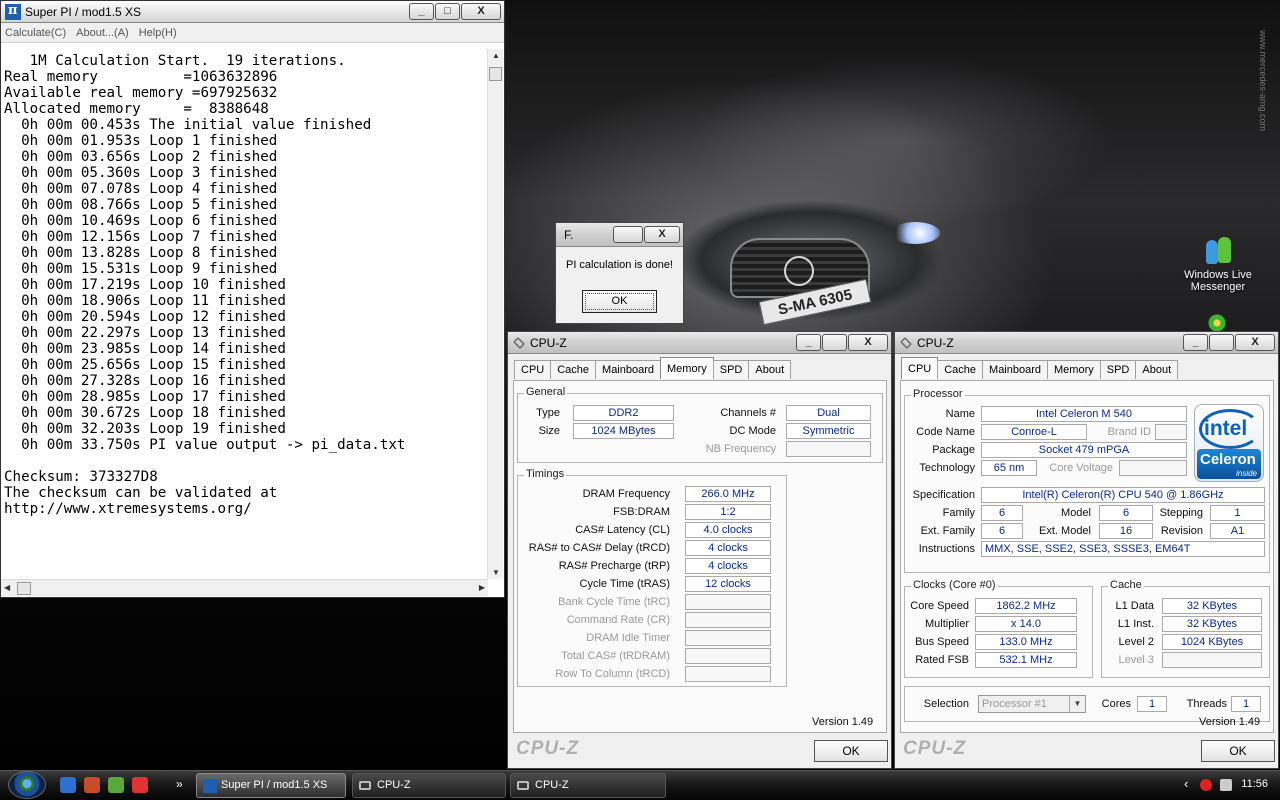 The height and width of the screenshot is (800, 1280). Describe the element at coordinates (495, 314) in the screenshot. I see `vertical-scrollbar: ▲ ▼` at that location.